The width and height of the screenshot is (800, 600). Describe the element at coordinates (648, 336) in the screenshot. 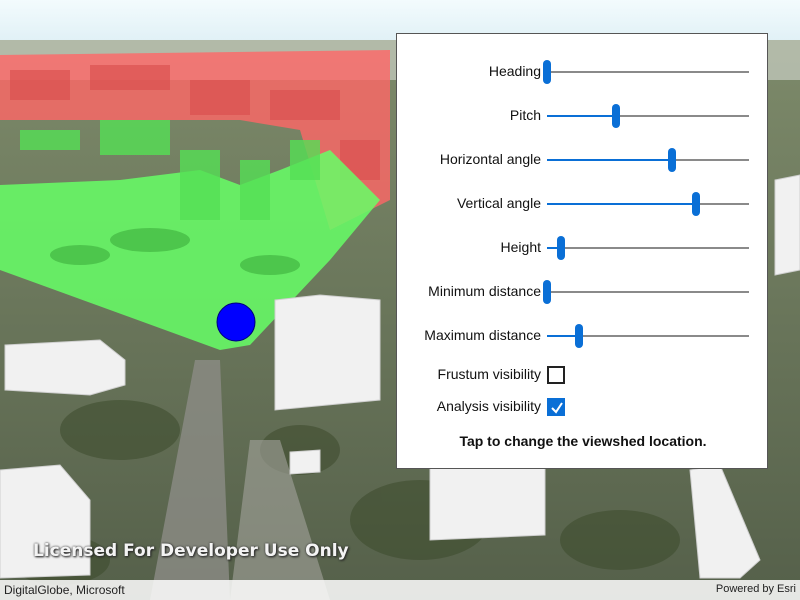

I see `maximum-distance-slider` at that location.